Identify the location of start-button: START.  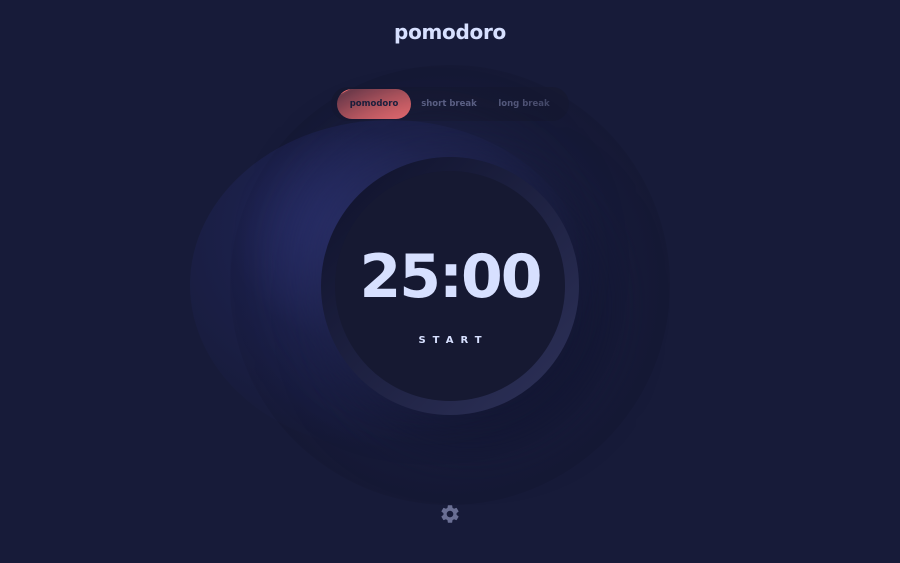
(450, 340).